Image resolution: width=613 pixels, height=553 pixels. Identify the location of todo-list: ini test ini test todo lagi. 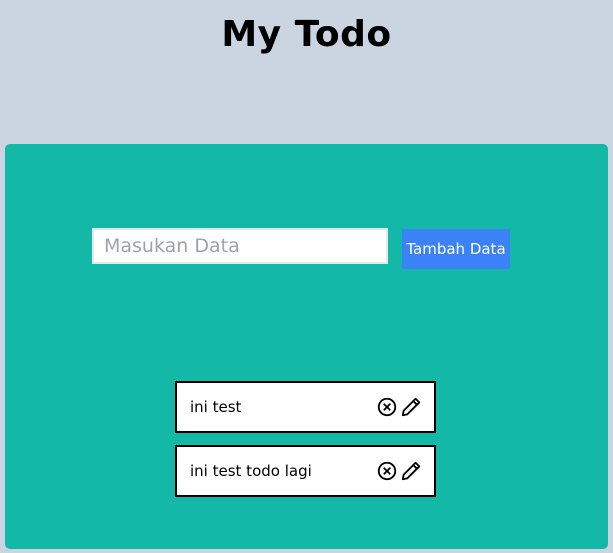
(305, 445).